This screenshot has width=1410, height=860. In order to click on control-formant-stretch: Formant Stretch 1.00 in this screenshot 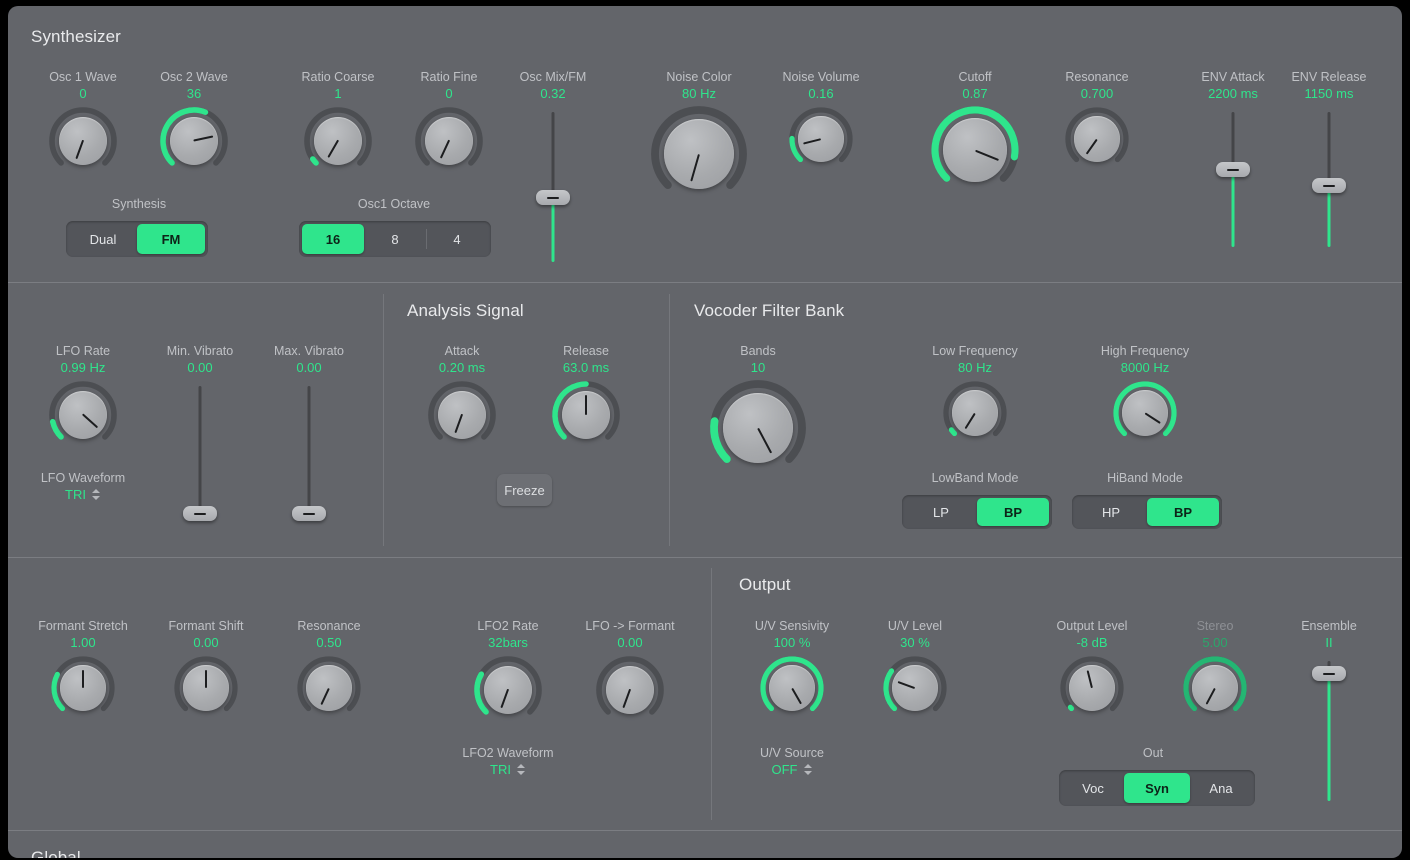, I will do `click(83, 674)`.